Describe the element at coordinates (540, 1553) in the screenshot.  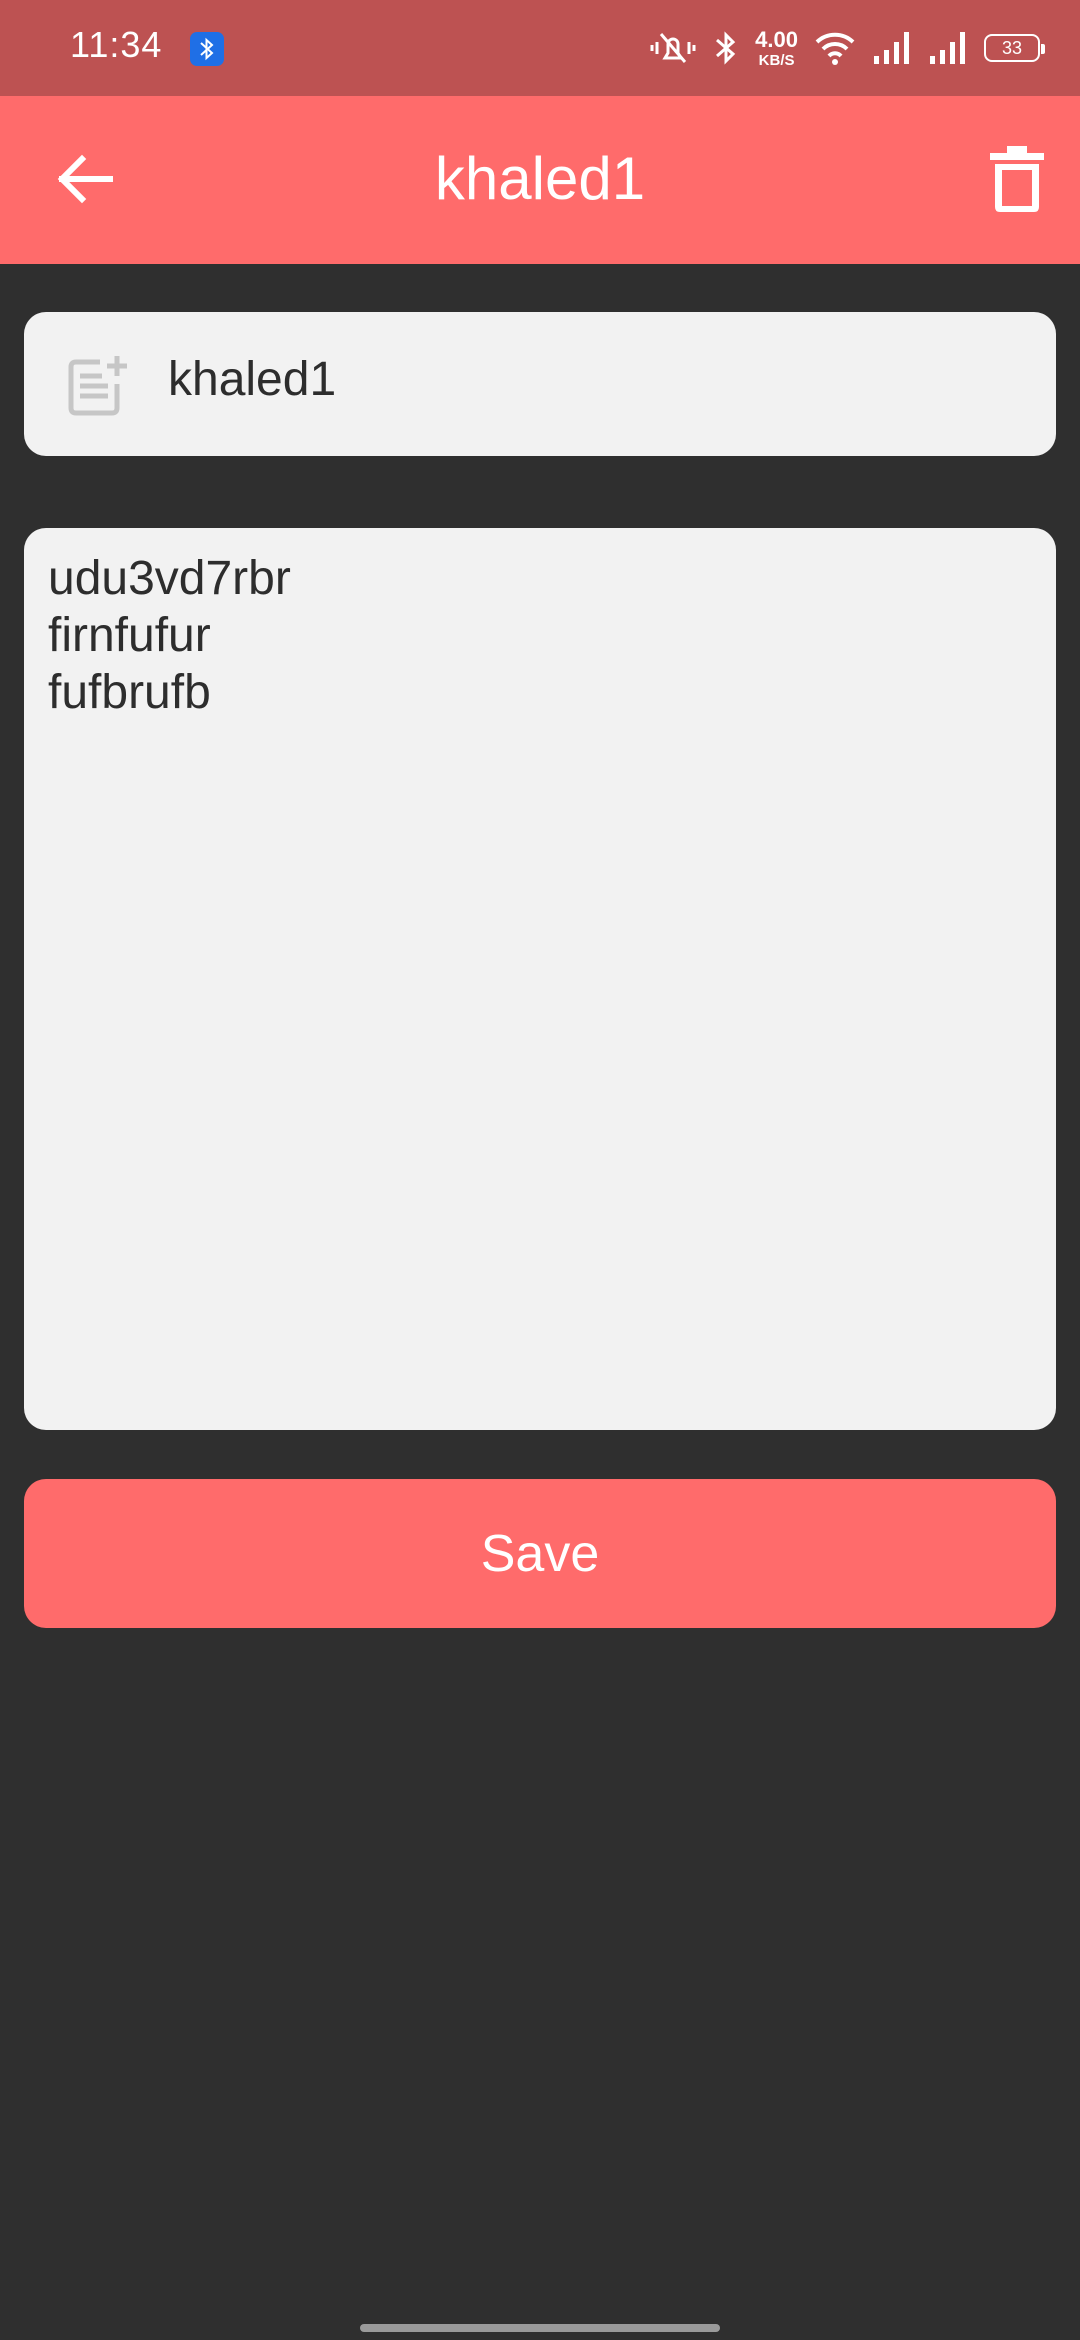
I see `save-button: Save` at that location.